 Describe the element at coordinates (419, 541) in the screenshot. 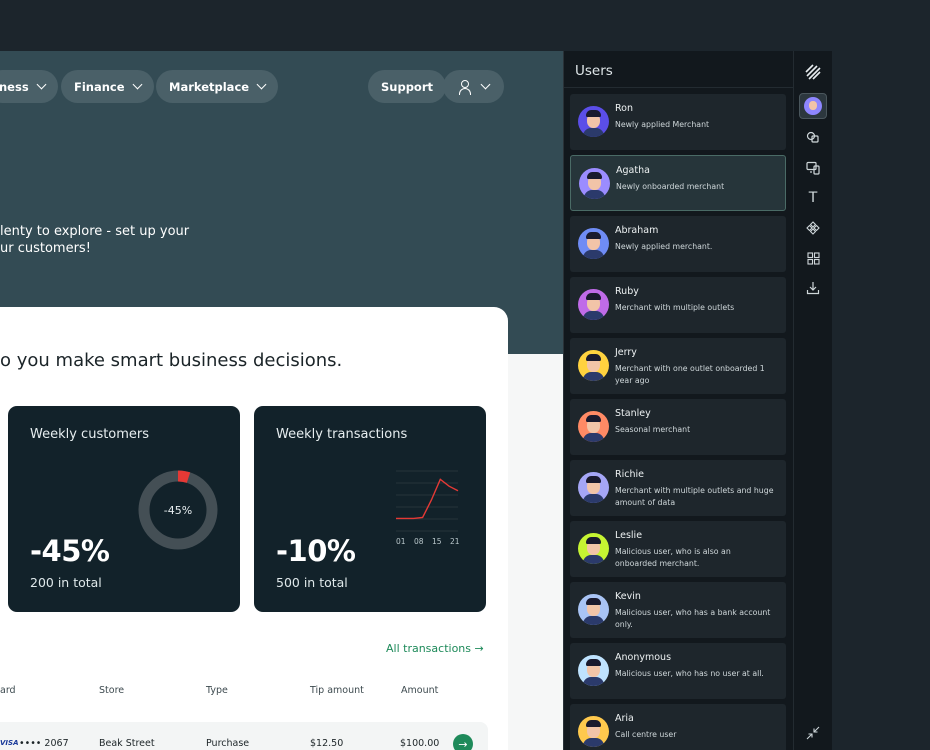

I see `x-tick-label: 08` at that location.